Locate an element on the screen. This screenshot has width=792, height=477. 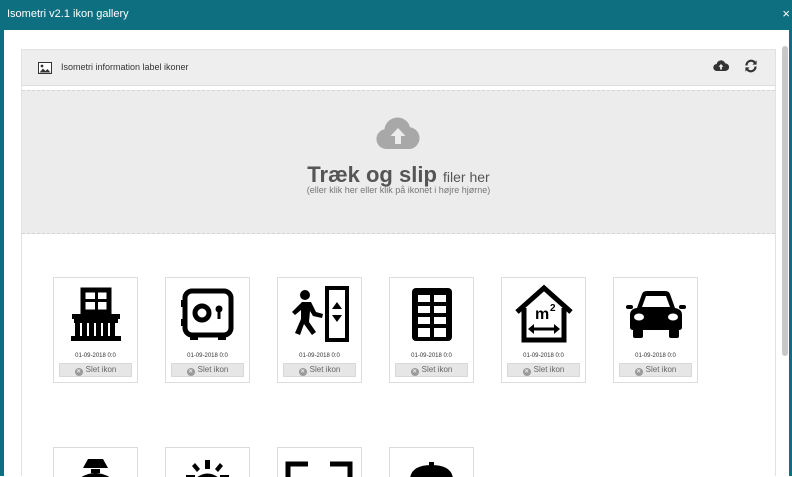
lamp-icon is located at coordinates (95, 468).